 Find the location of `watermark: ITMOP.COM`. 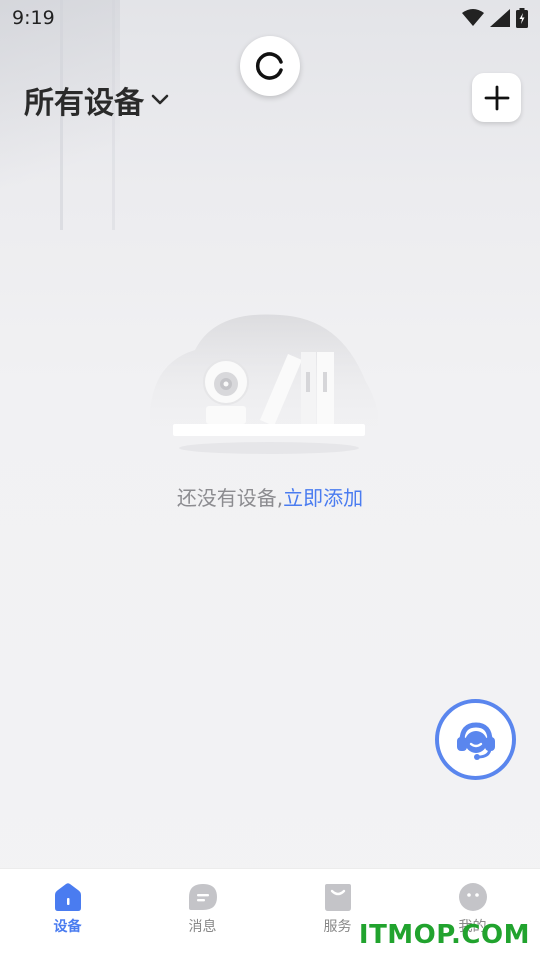

watermark: ITMOP.COM is located at coordinates (444, 935).